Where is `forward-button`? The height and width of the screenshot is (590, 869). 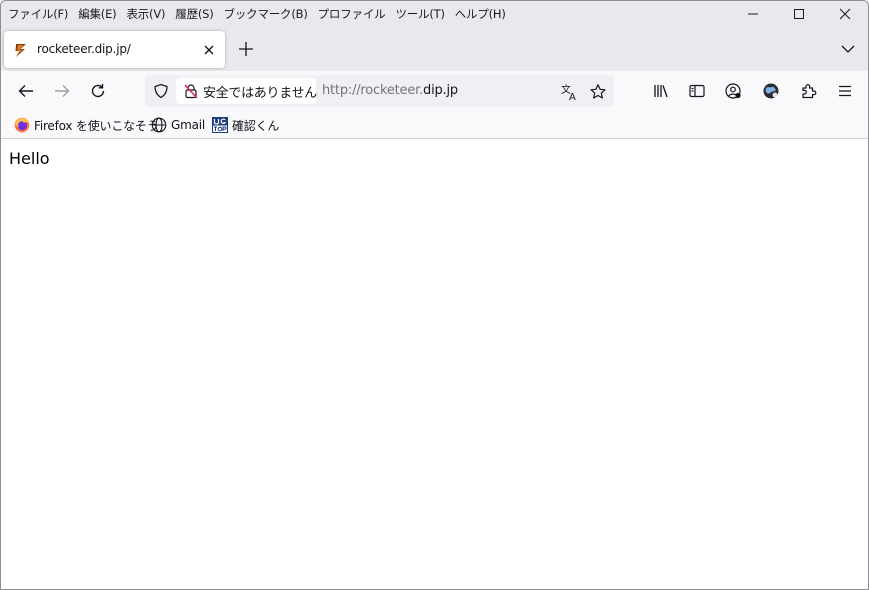 forward-button is located at coordinates (62, 91).